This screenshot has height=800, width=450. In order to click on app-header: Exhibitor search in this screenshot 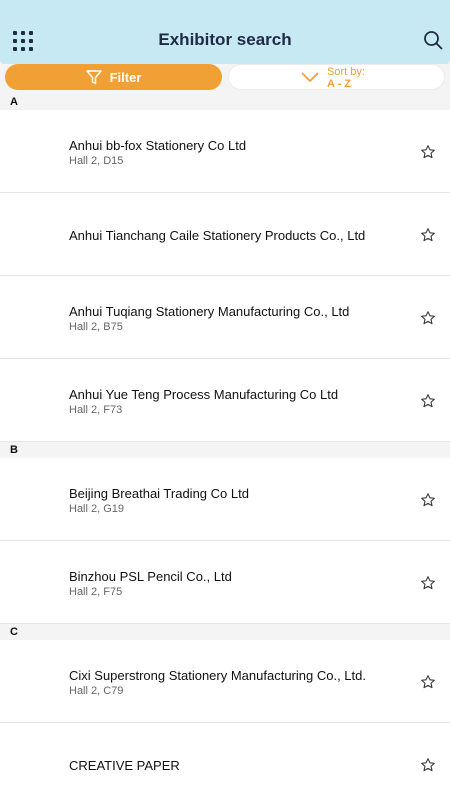, I will do `click(225, 32)`.